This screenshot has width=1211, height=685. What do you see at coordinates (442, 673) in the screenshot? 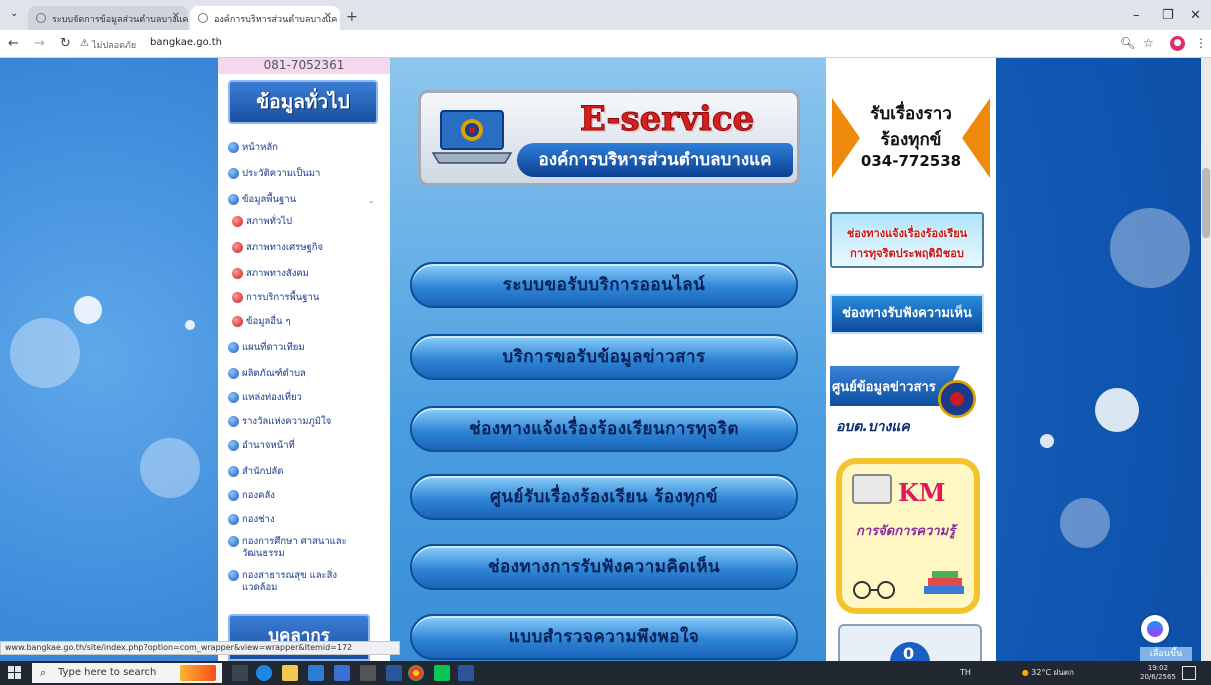
I see `line-icon` at bounding box center [442, 673].